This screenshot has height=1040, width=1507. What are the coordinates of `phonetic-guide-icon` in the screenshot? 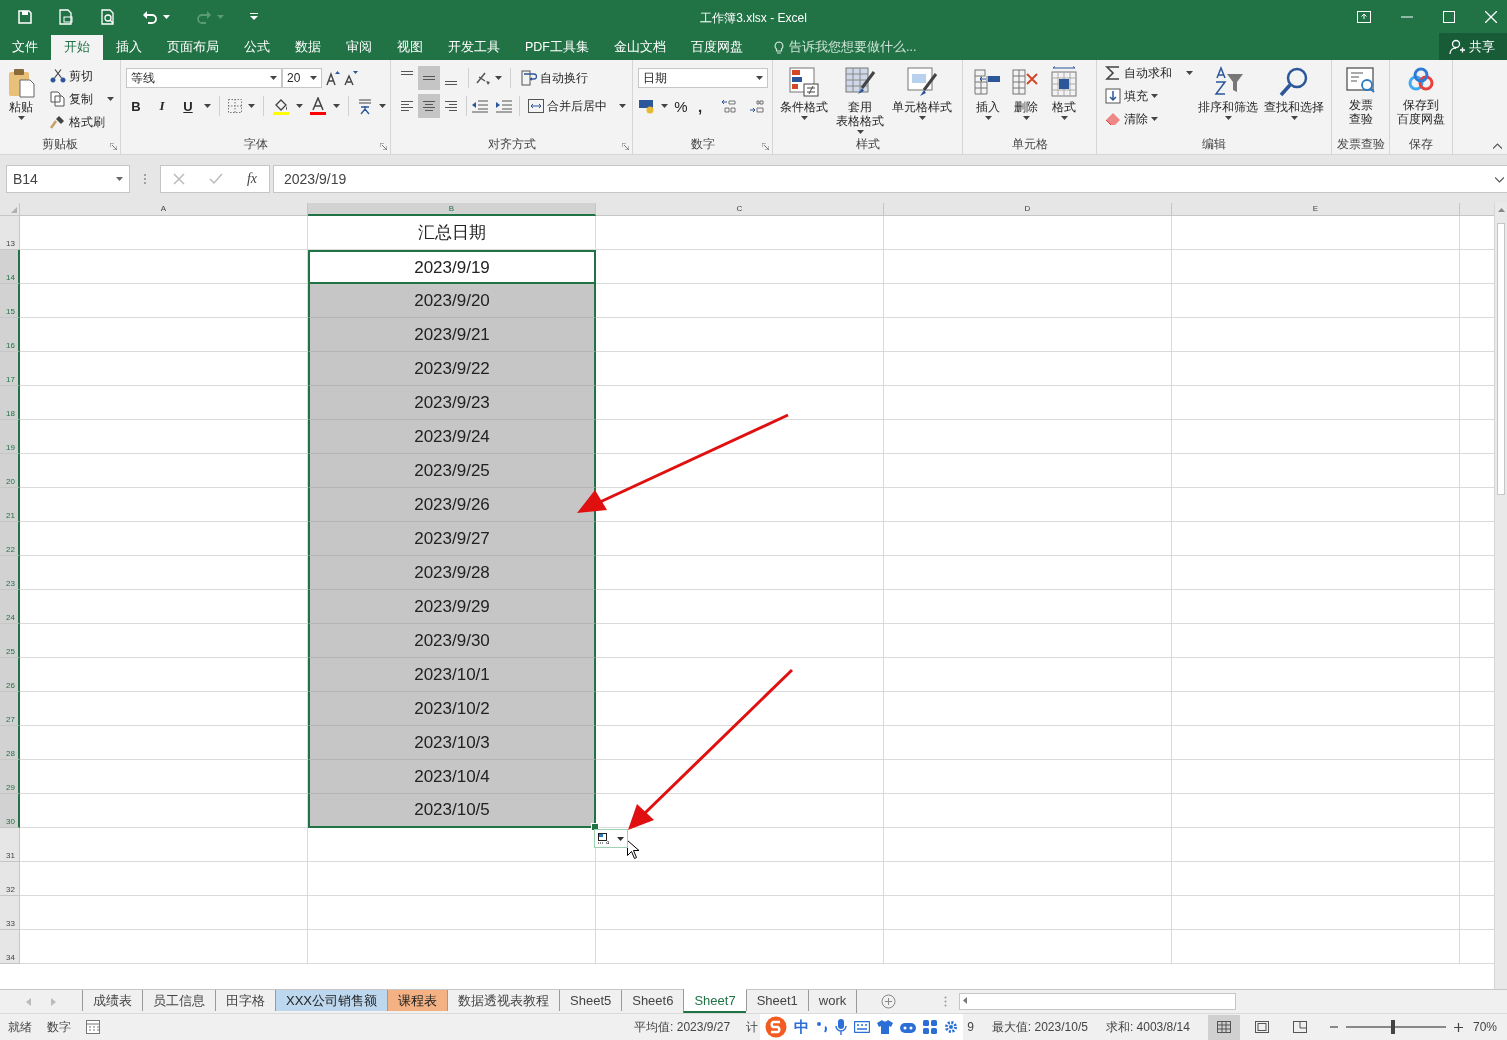 It's located at (365, 106).